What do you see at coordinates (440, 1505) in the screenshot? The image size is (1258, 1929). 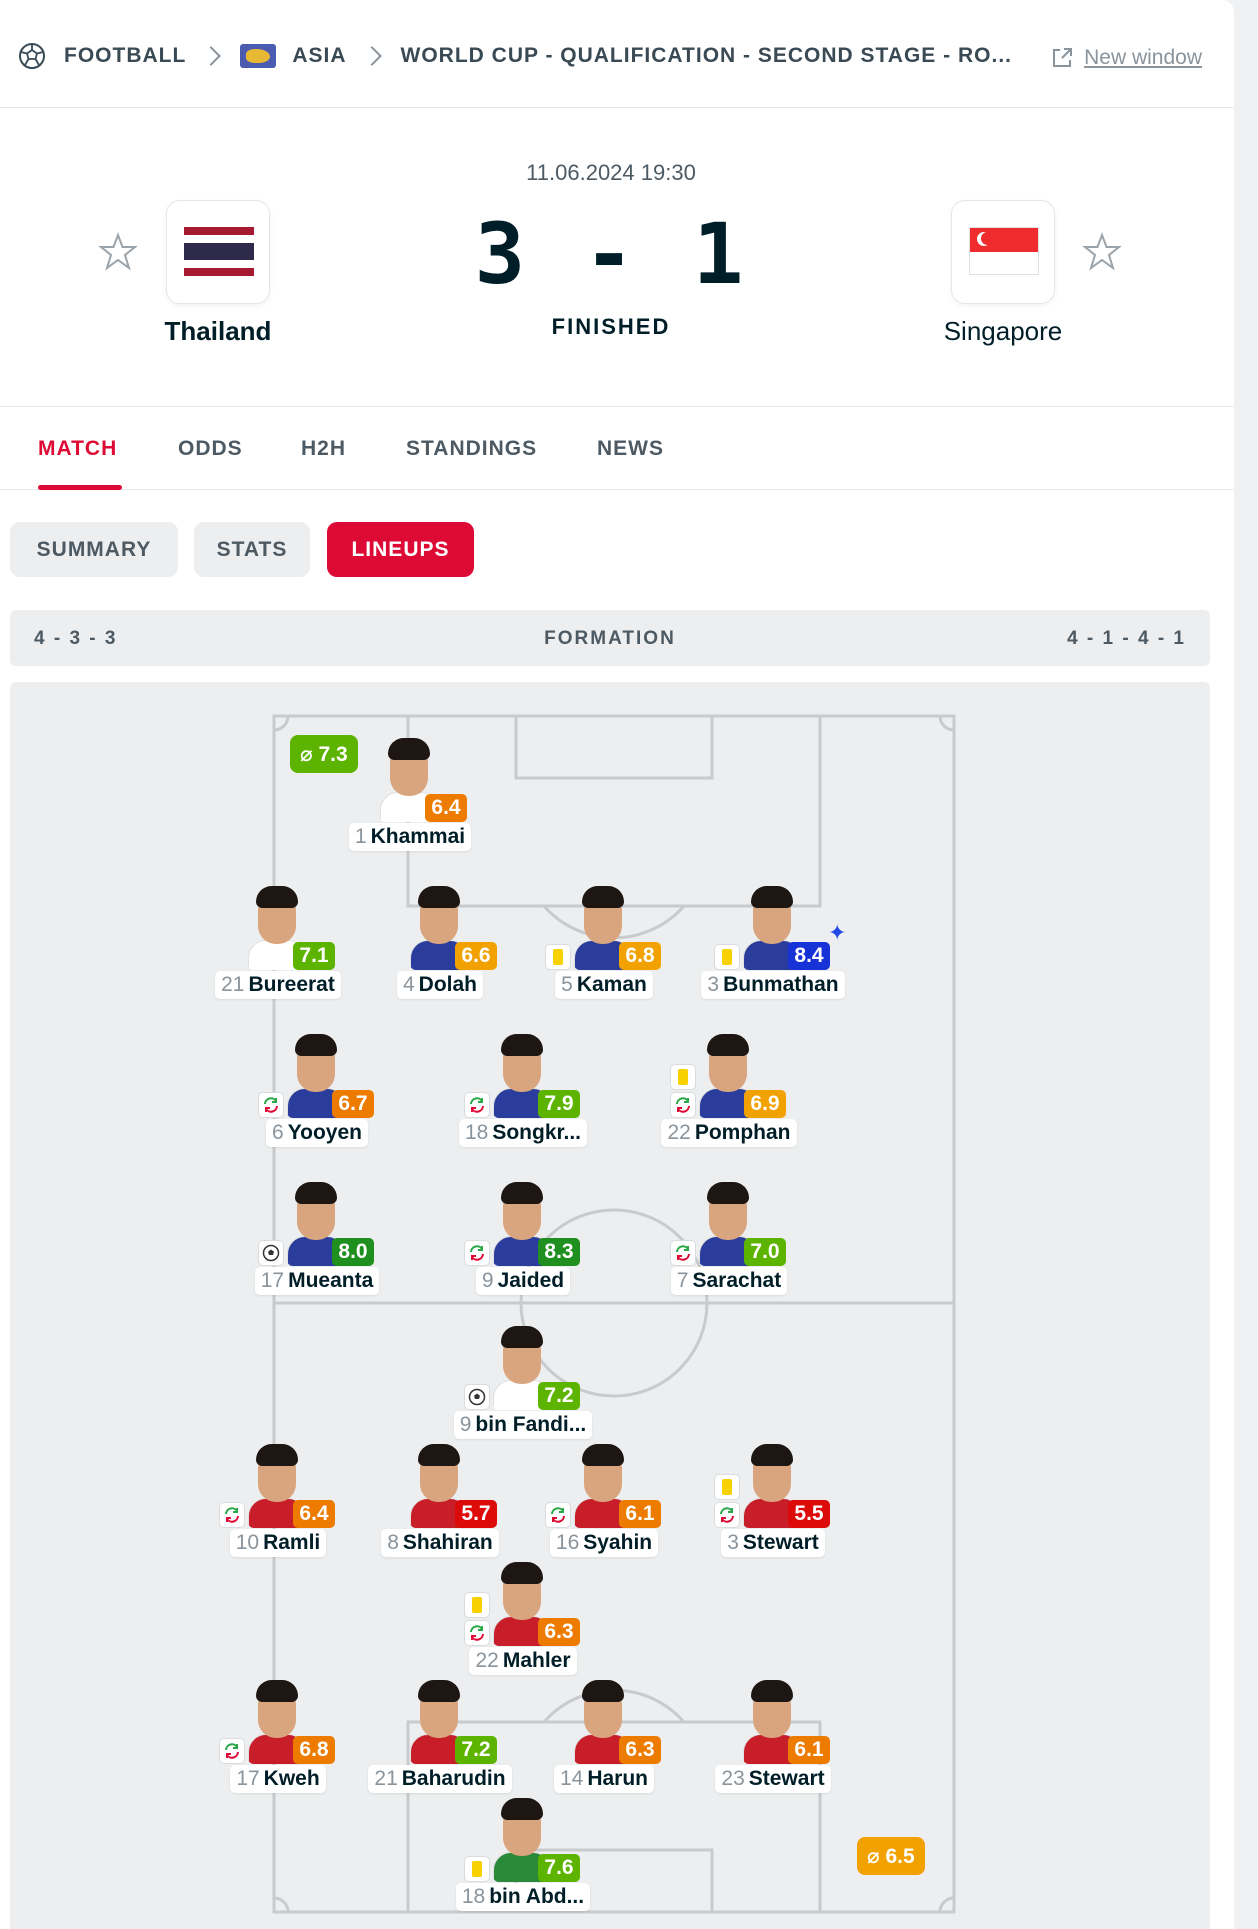 I see `away-player: 5.7 8 Shahiran` at bounding box center [440, 1505].